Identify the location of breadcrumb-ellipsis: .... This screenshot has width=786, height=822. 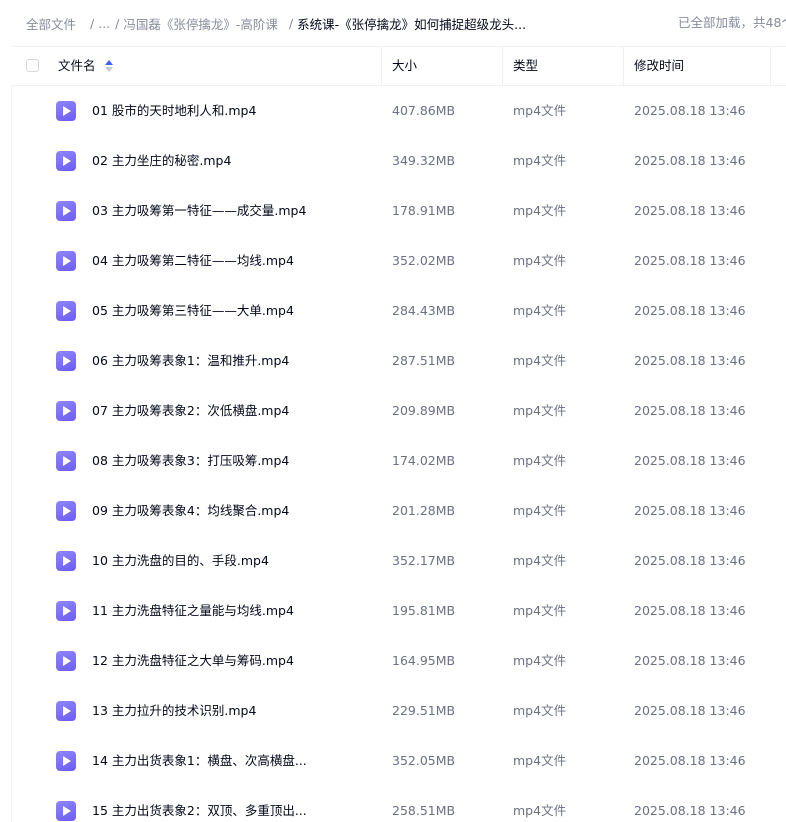
(104, 23).